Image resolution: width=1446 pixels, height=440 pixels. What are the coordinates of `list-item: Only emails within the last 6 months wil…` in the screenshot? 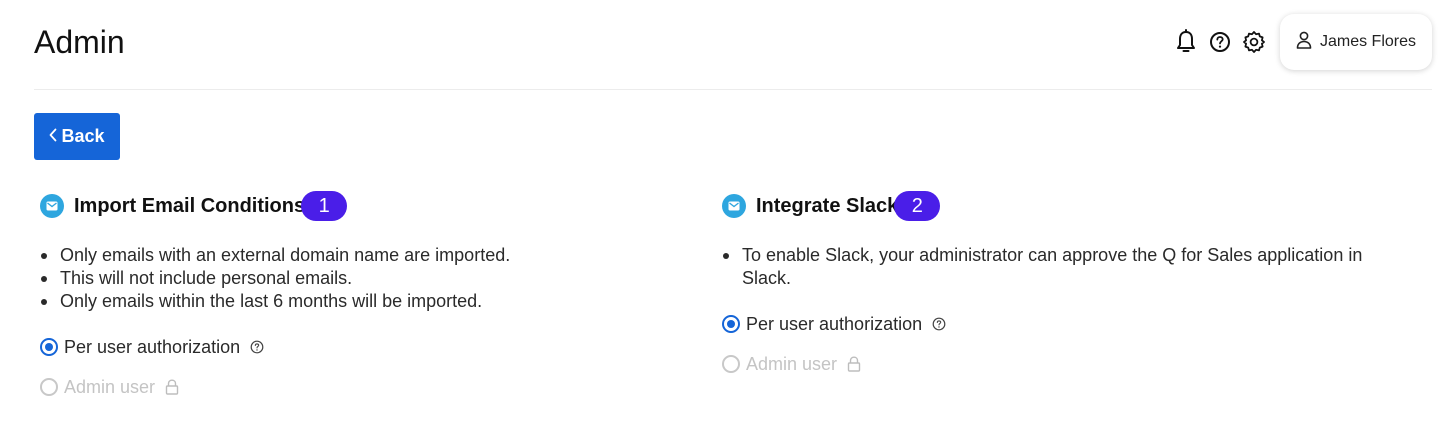 It's located at (360, 301).